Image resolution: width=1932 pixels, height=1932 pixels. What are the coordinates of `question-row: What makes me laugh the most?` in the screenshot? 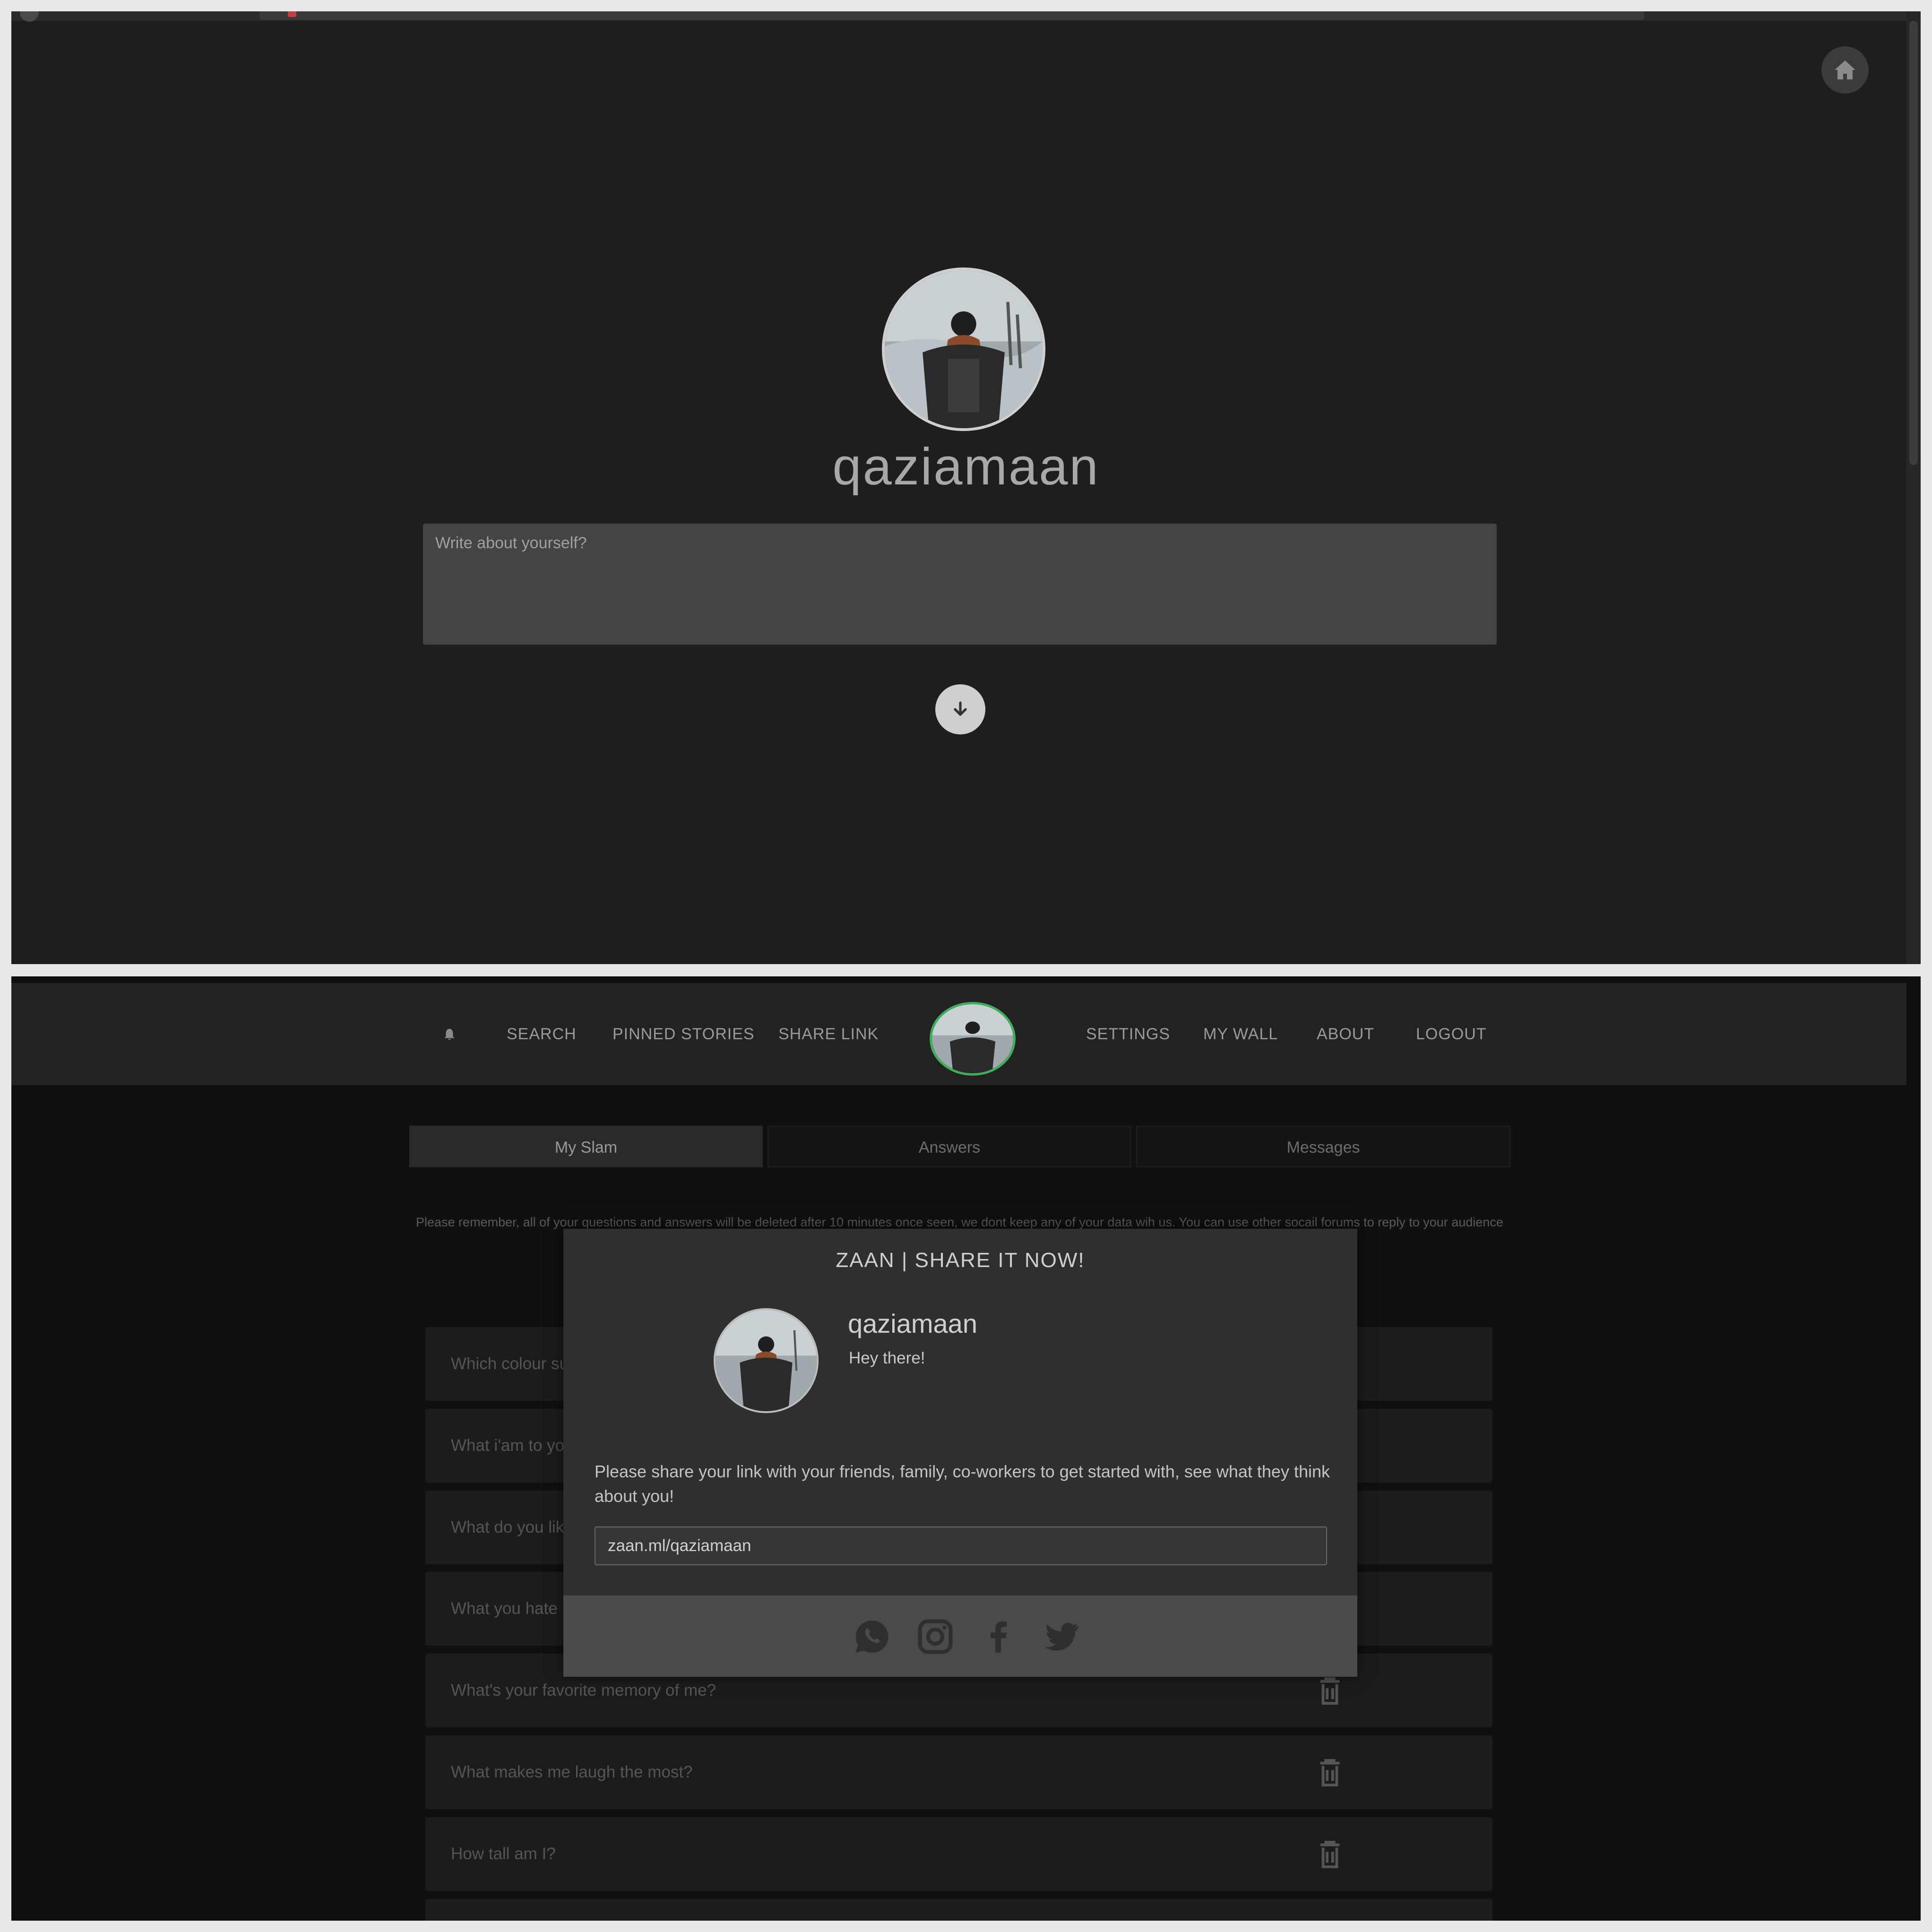 It's located at (958, 1772).